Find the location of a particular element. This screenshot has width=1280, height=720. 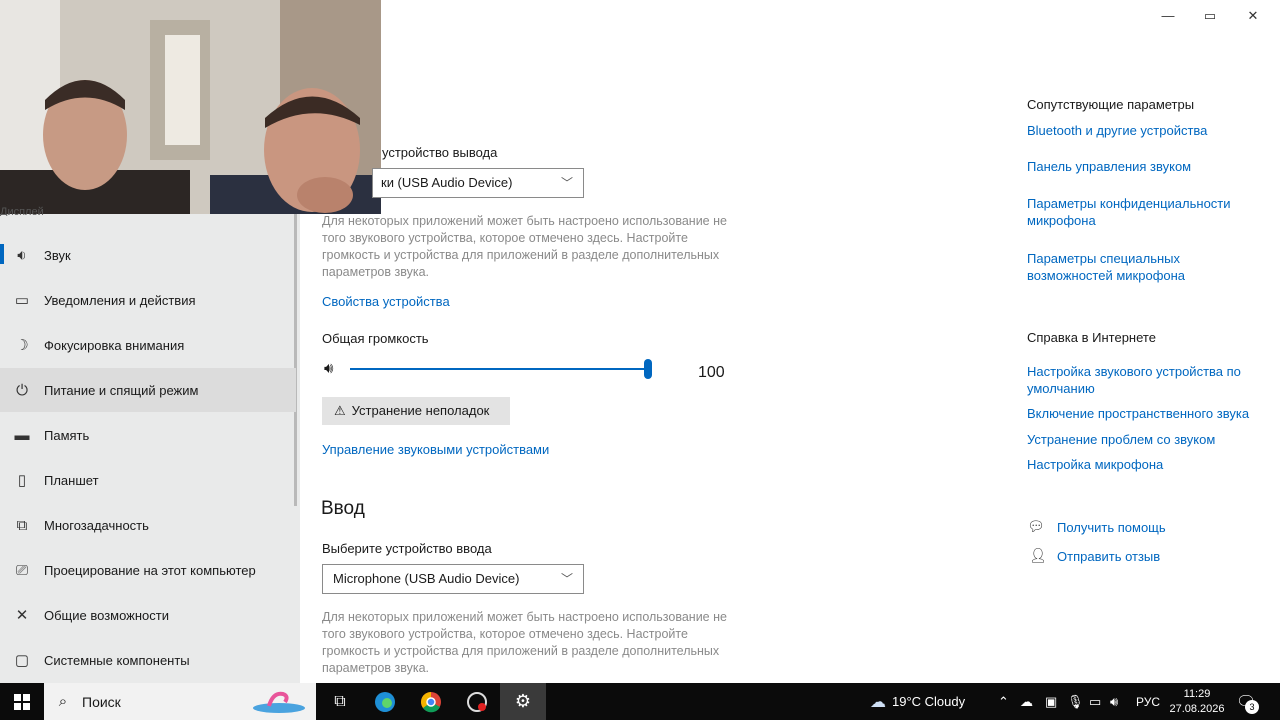

device-properties-link: Свойства устройства is located at coordinates (386, 301).